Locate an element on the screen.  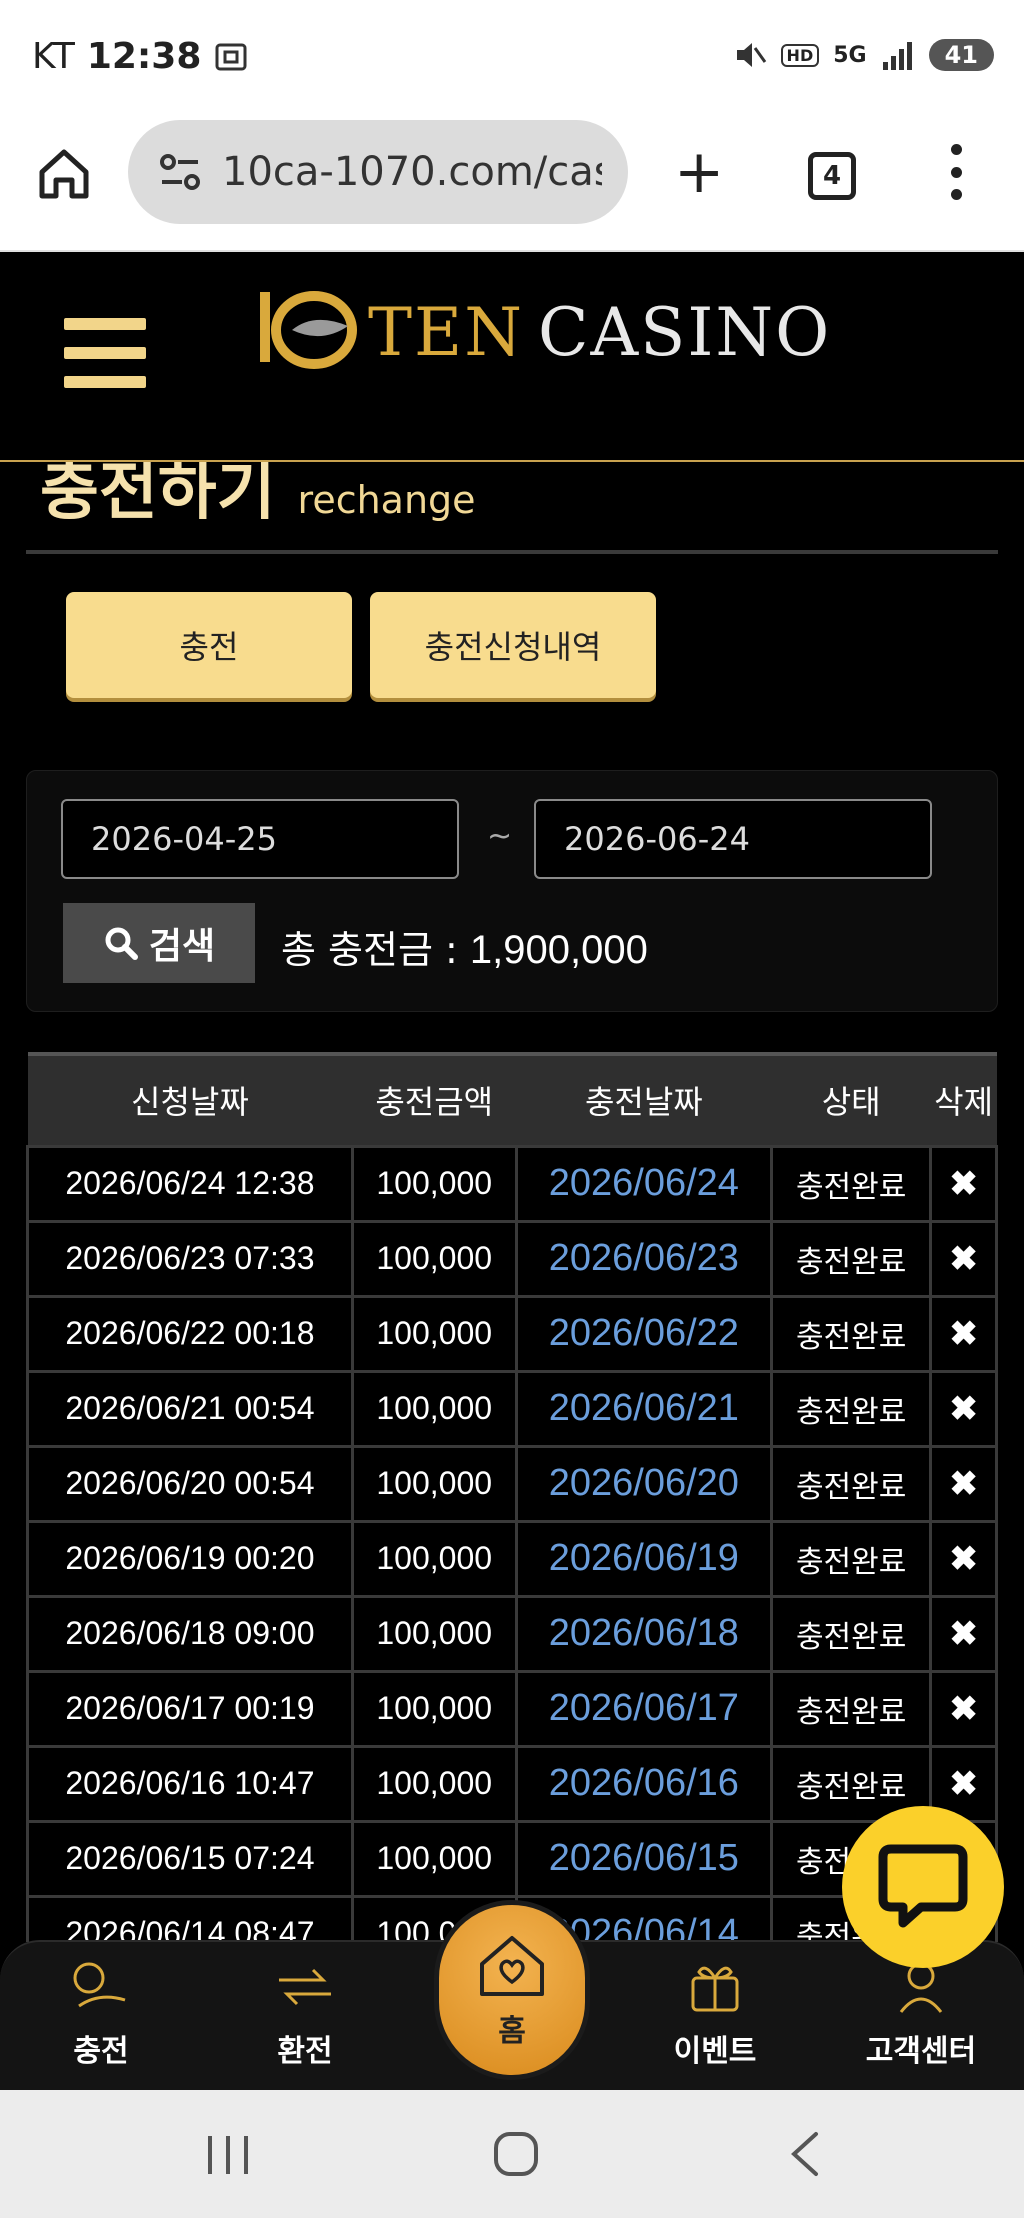
cell-requested: 2026/06/18 09:00 is located at coordinates (190, 1633).